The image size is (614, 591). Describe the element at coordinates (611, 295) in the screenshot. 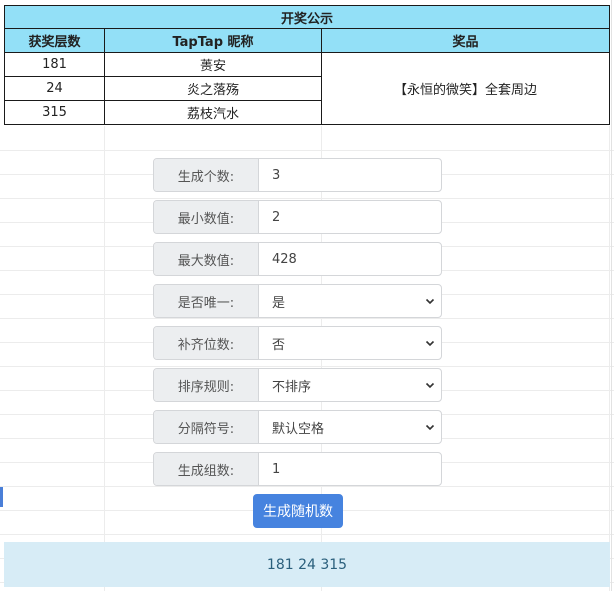

I see `scrollbar-track` at that location.